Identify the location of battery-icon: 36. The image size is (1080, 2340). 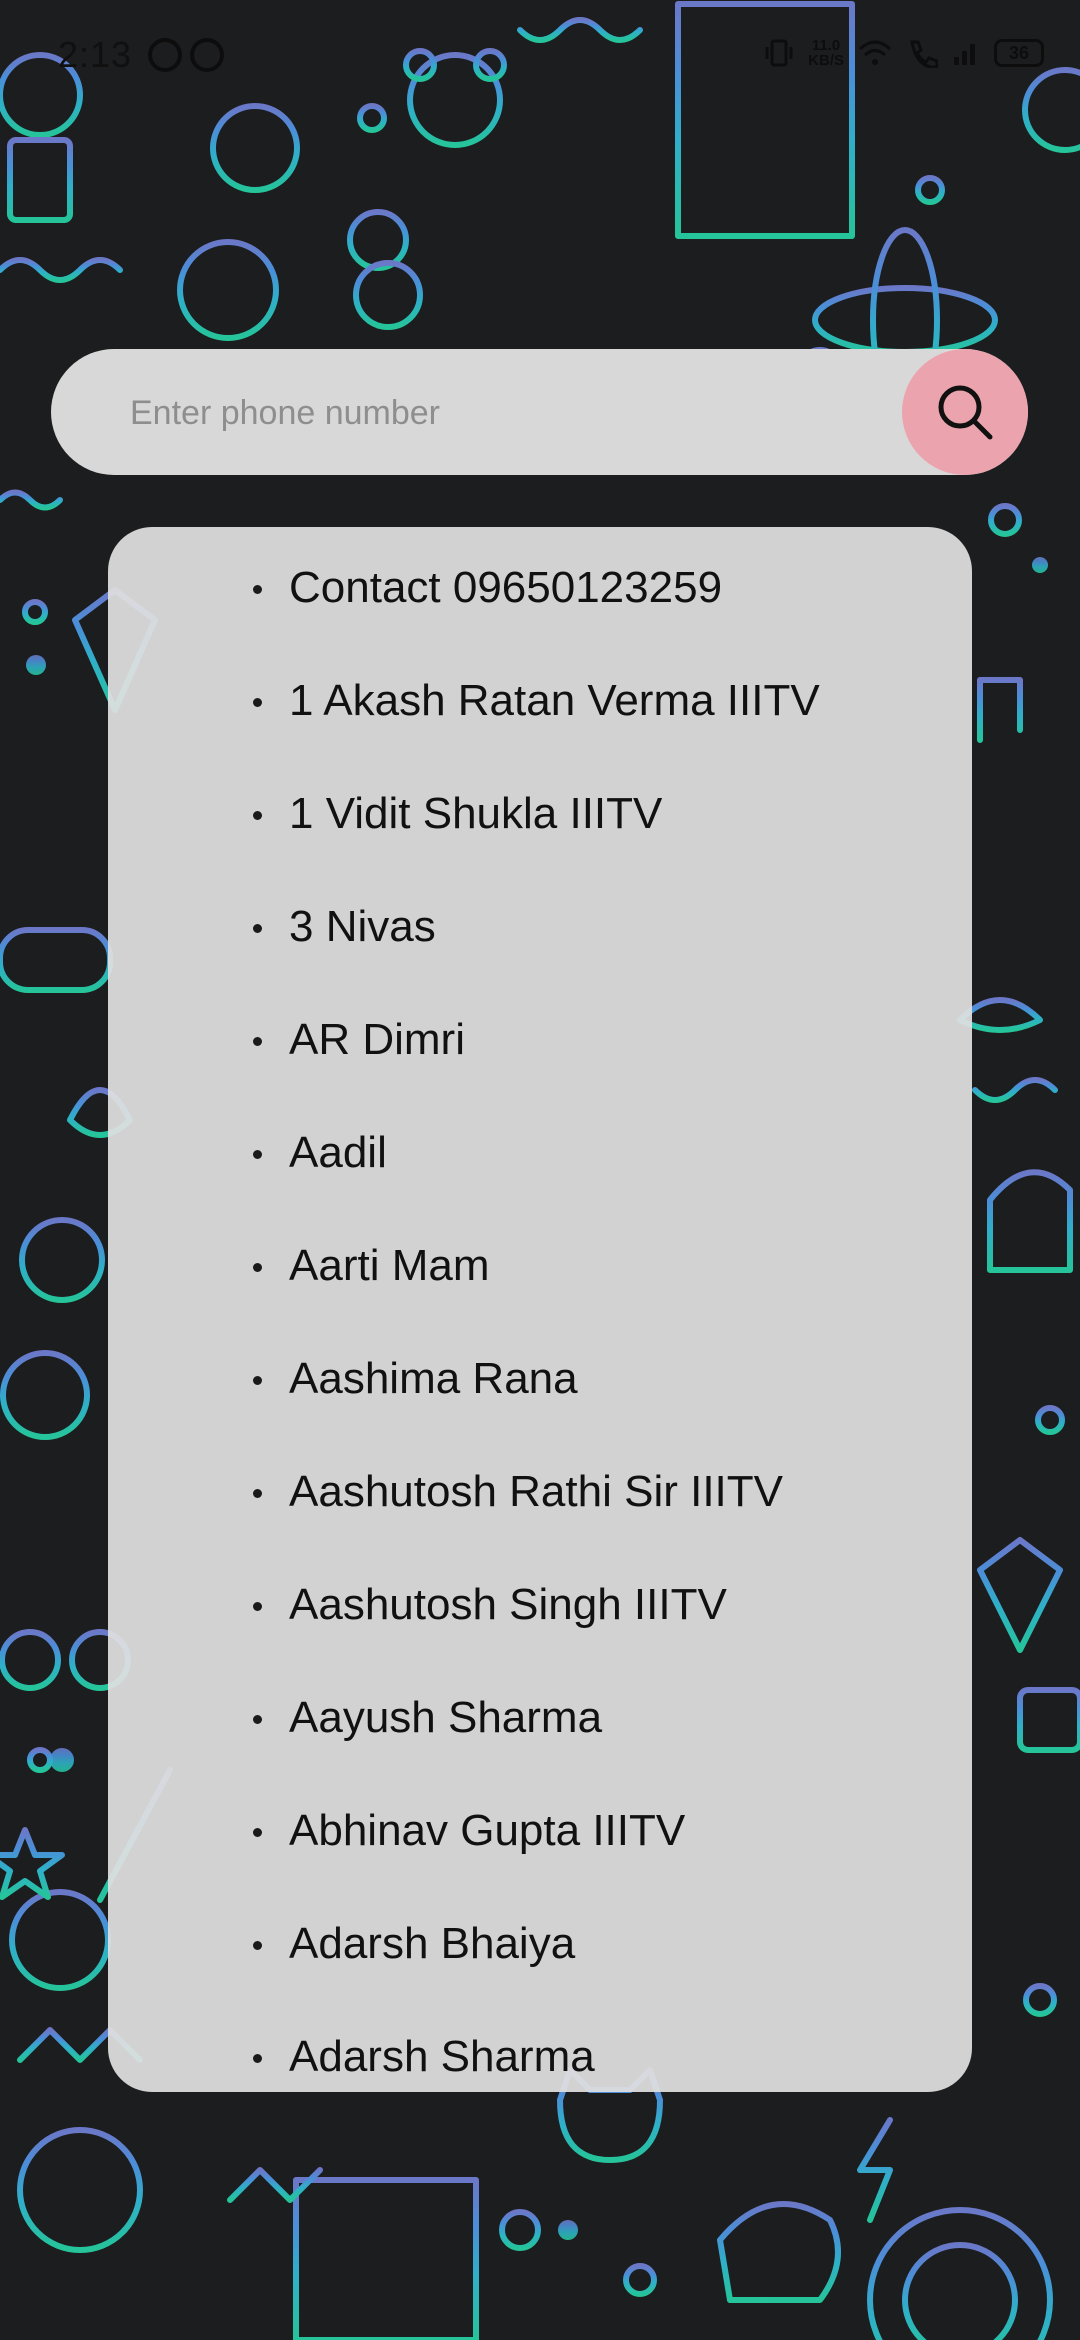
(1019, 53).